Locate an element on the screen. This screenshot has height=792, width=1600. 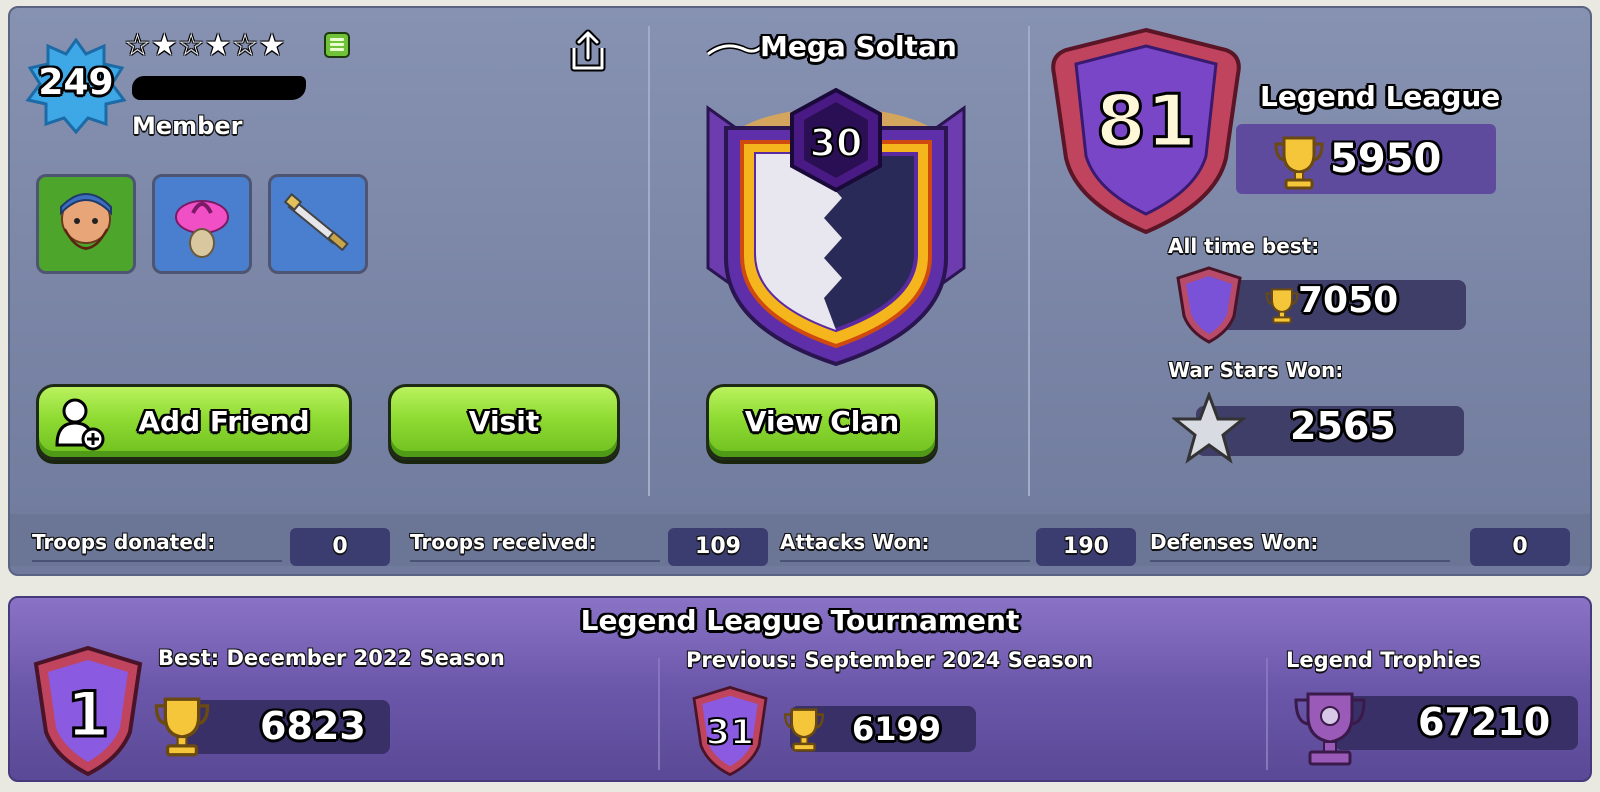
pet-skin-slot is located at coordinates (202, 224).